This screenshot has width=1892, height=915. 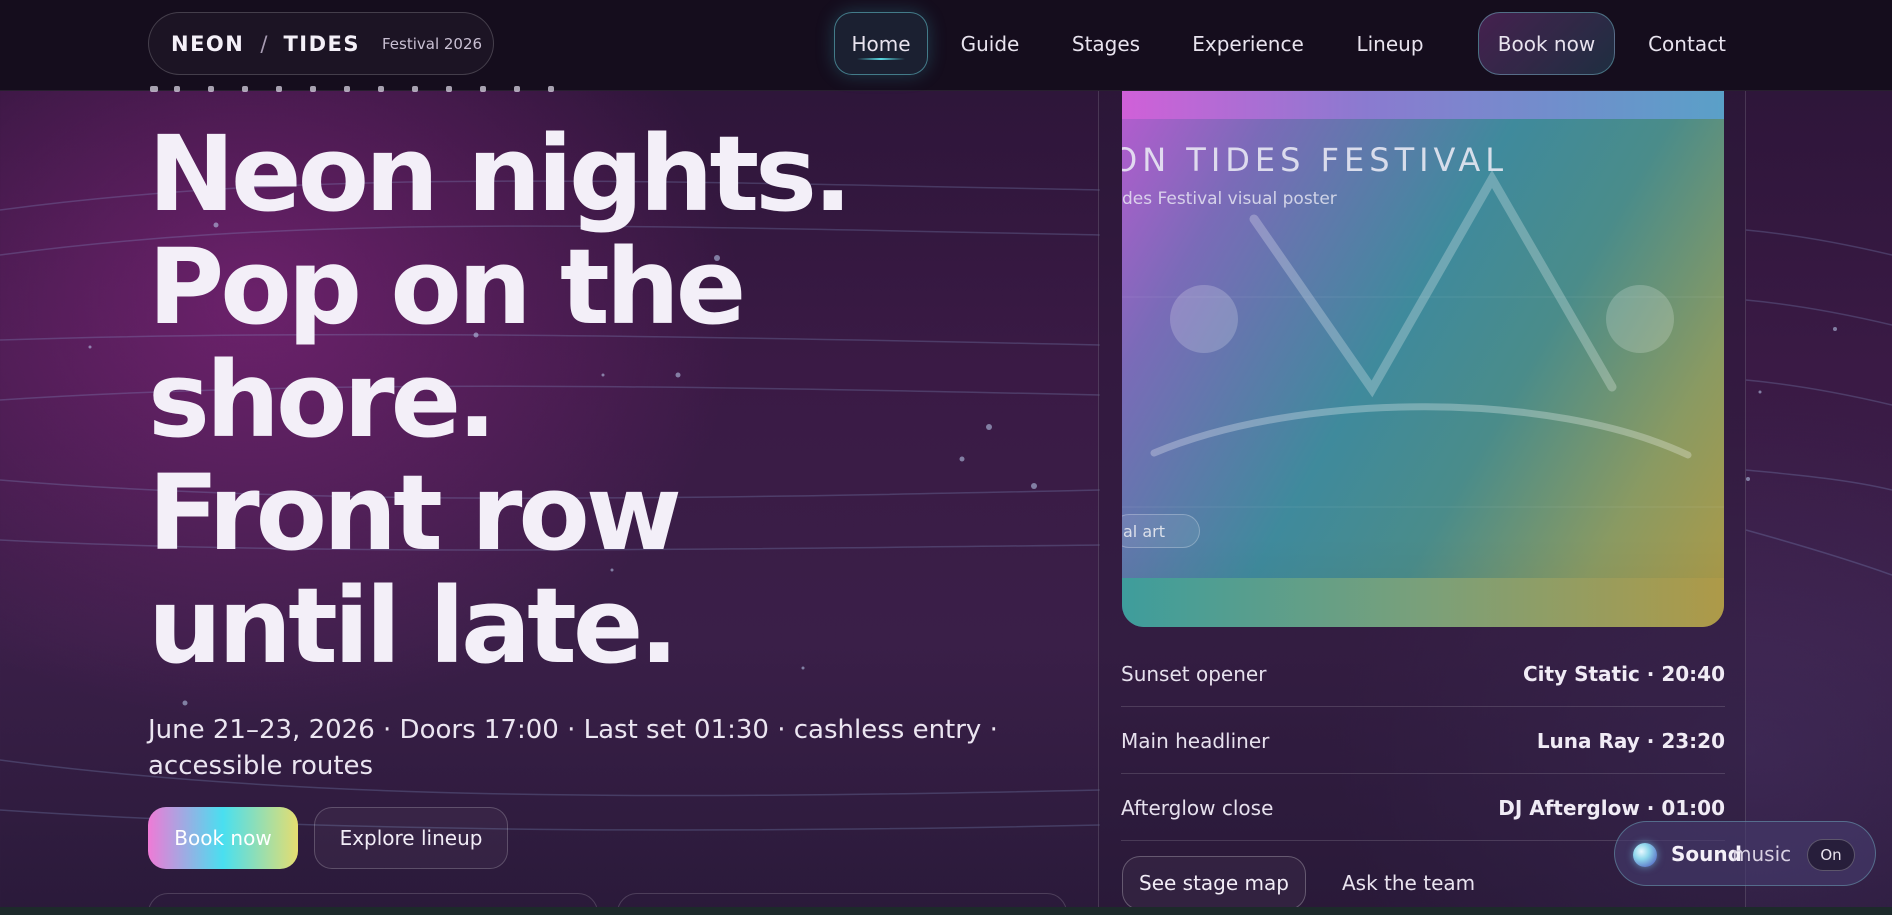 I want to click on schedule-row: Main headliner Luna Ray · 23:20, so click(x=1423, y=741).